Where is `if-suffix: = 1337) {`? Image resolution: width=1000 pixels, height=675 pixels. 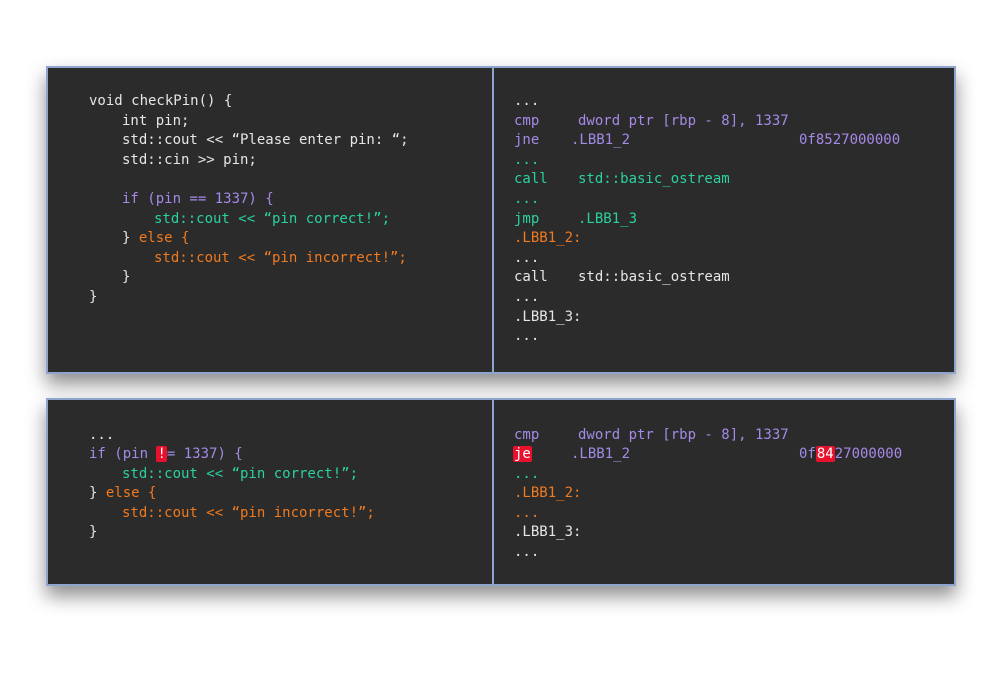
if-suffix: = 1337) { is located at coordinates (204, 454).